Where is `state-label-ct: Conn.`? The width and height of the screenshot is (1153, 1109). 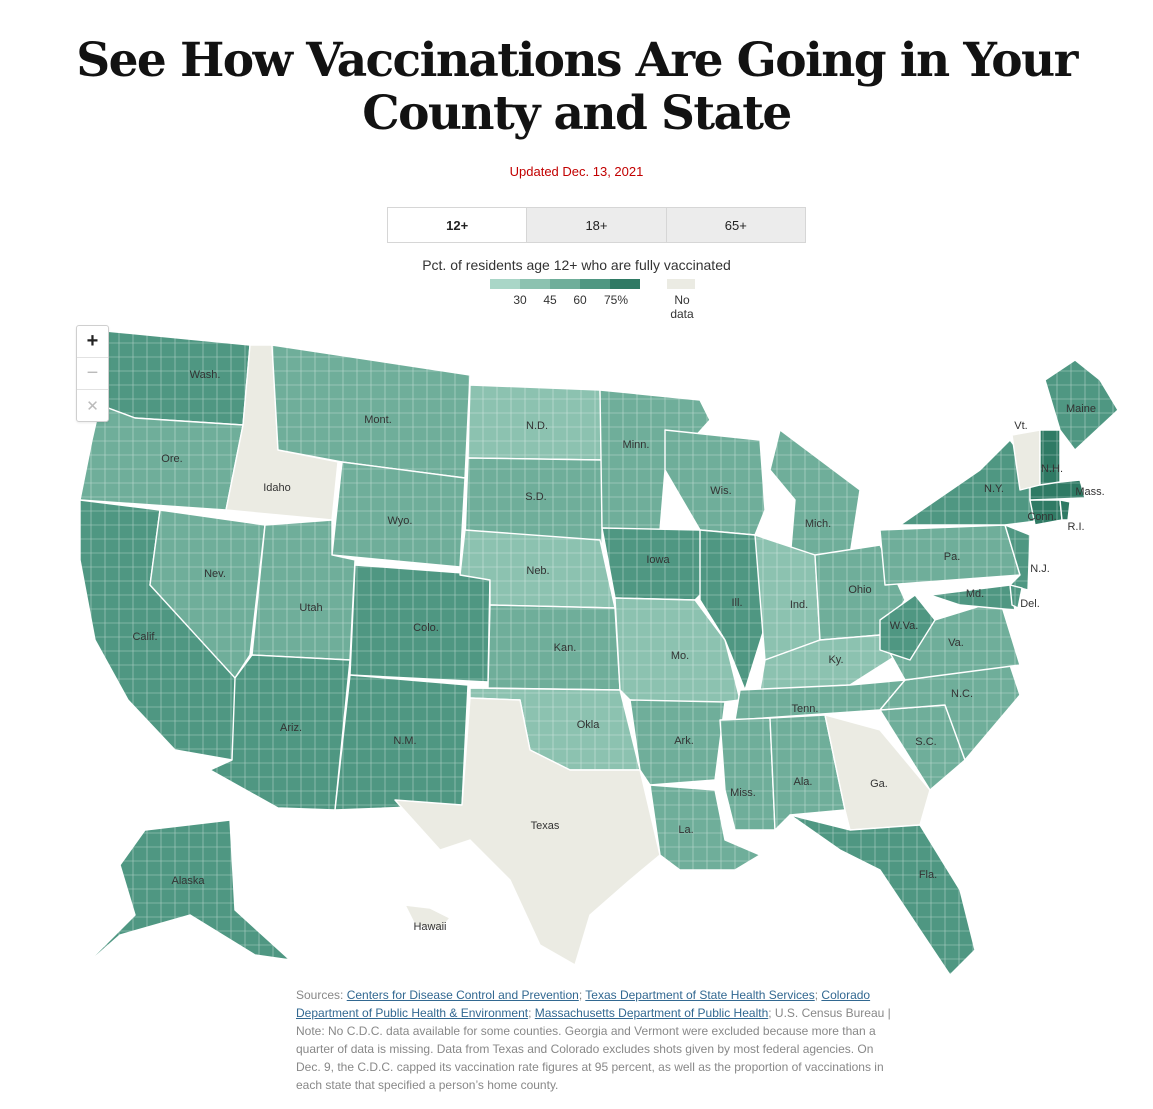 state-label-ct: Conn. is located at coordinates (1041, 517).